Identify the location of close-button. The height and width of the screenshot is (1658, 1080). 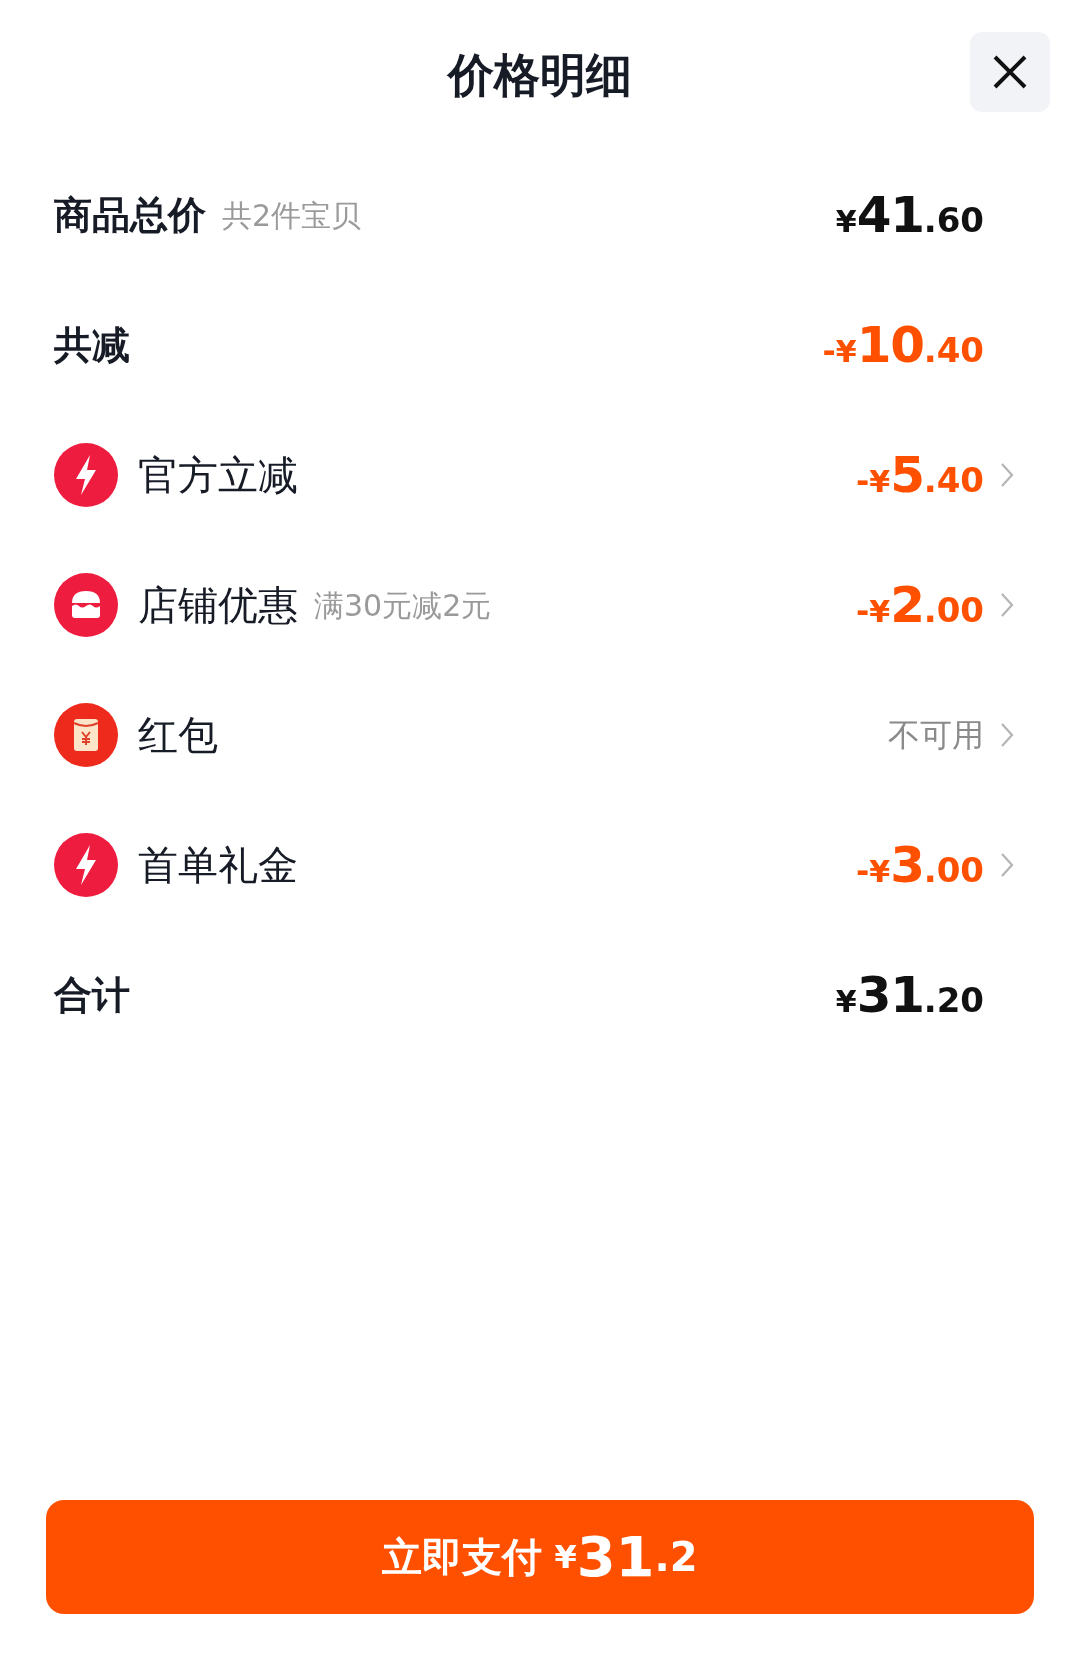
(1010, 72).